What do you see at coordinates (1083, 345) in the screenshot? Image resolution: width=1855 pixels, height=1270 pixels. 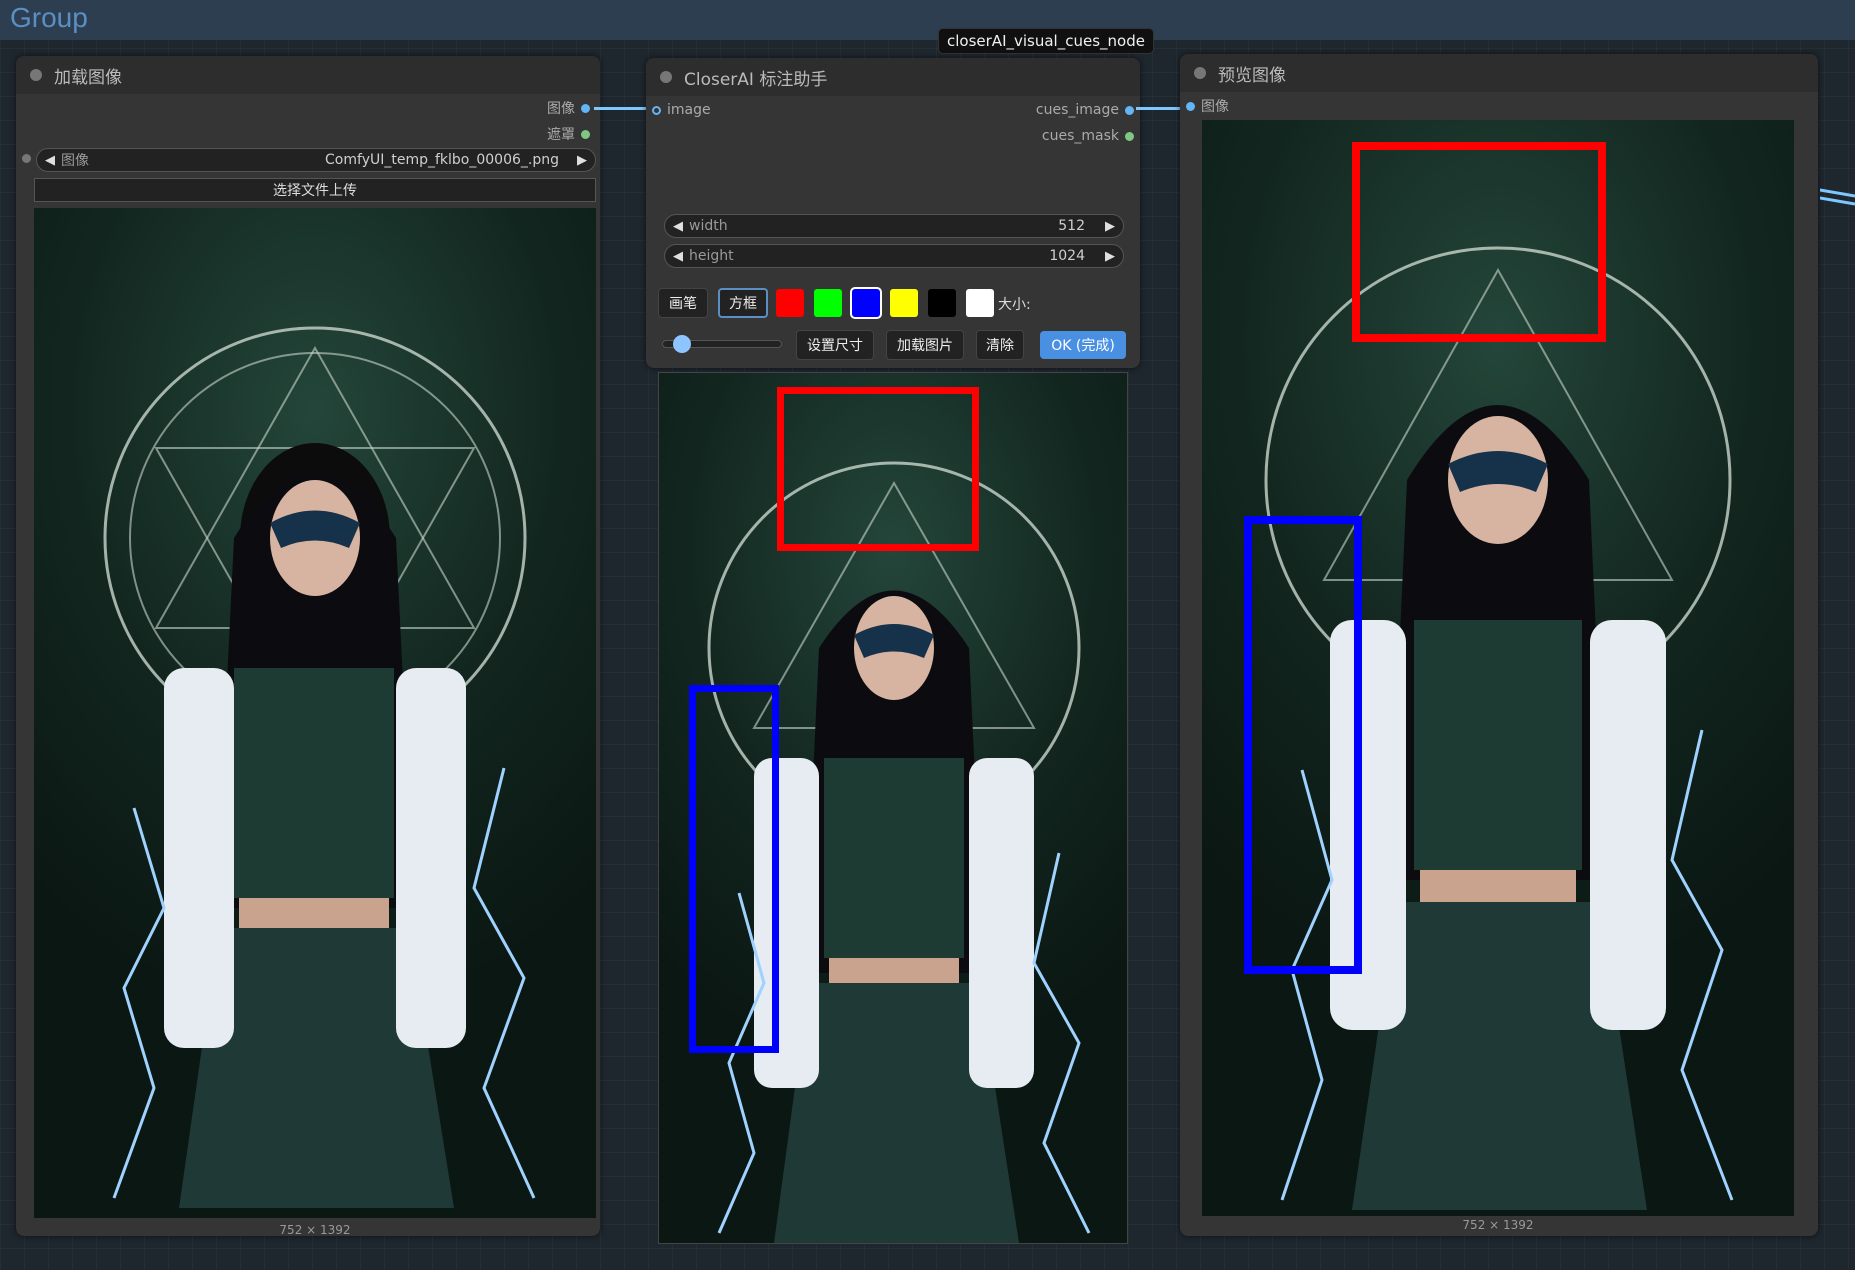 I see `ok-done-button: OK (完成)` at bounding box center [1083, 345].